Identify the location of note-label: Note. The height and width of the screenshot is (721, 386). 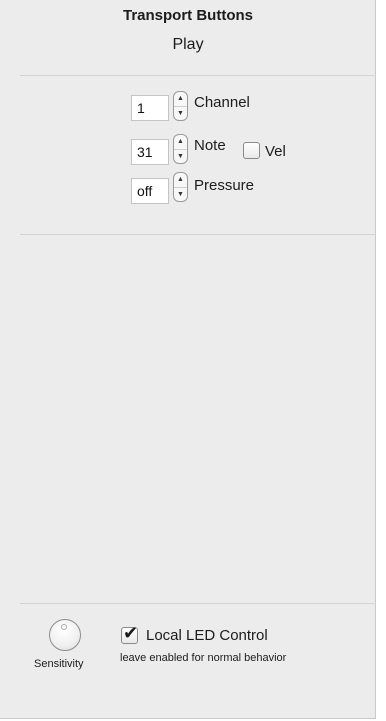
(210, 145).